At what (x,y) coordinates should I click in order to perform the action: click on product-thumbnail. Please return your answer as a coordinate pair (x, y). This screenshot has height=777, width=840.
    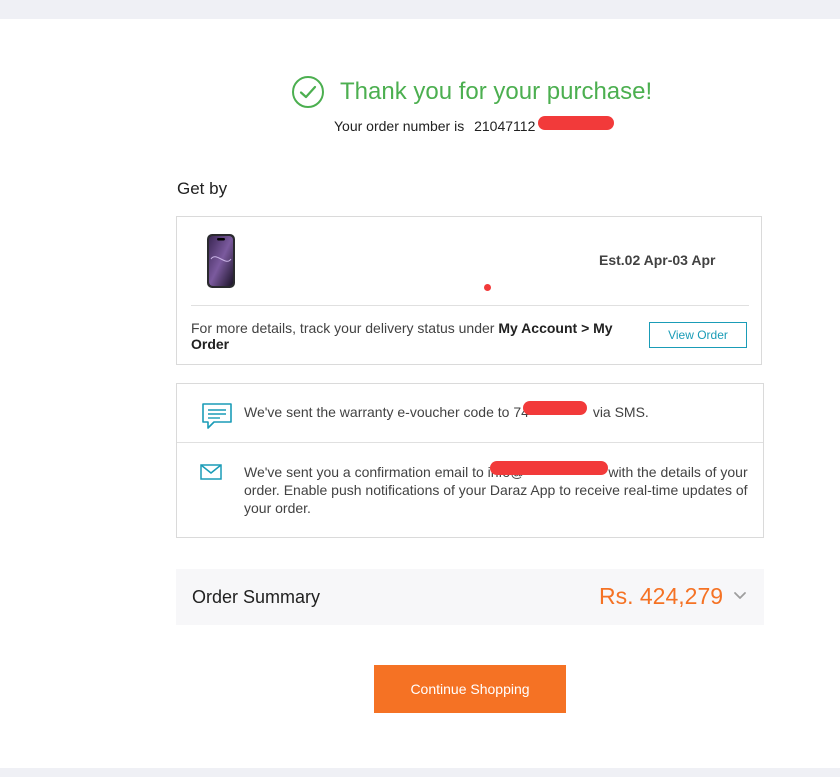
    Looking at the image, I should click on (221, 261).